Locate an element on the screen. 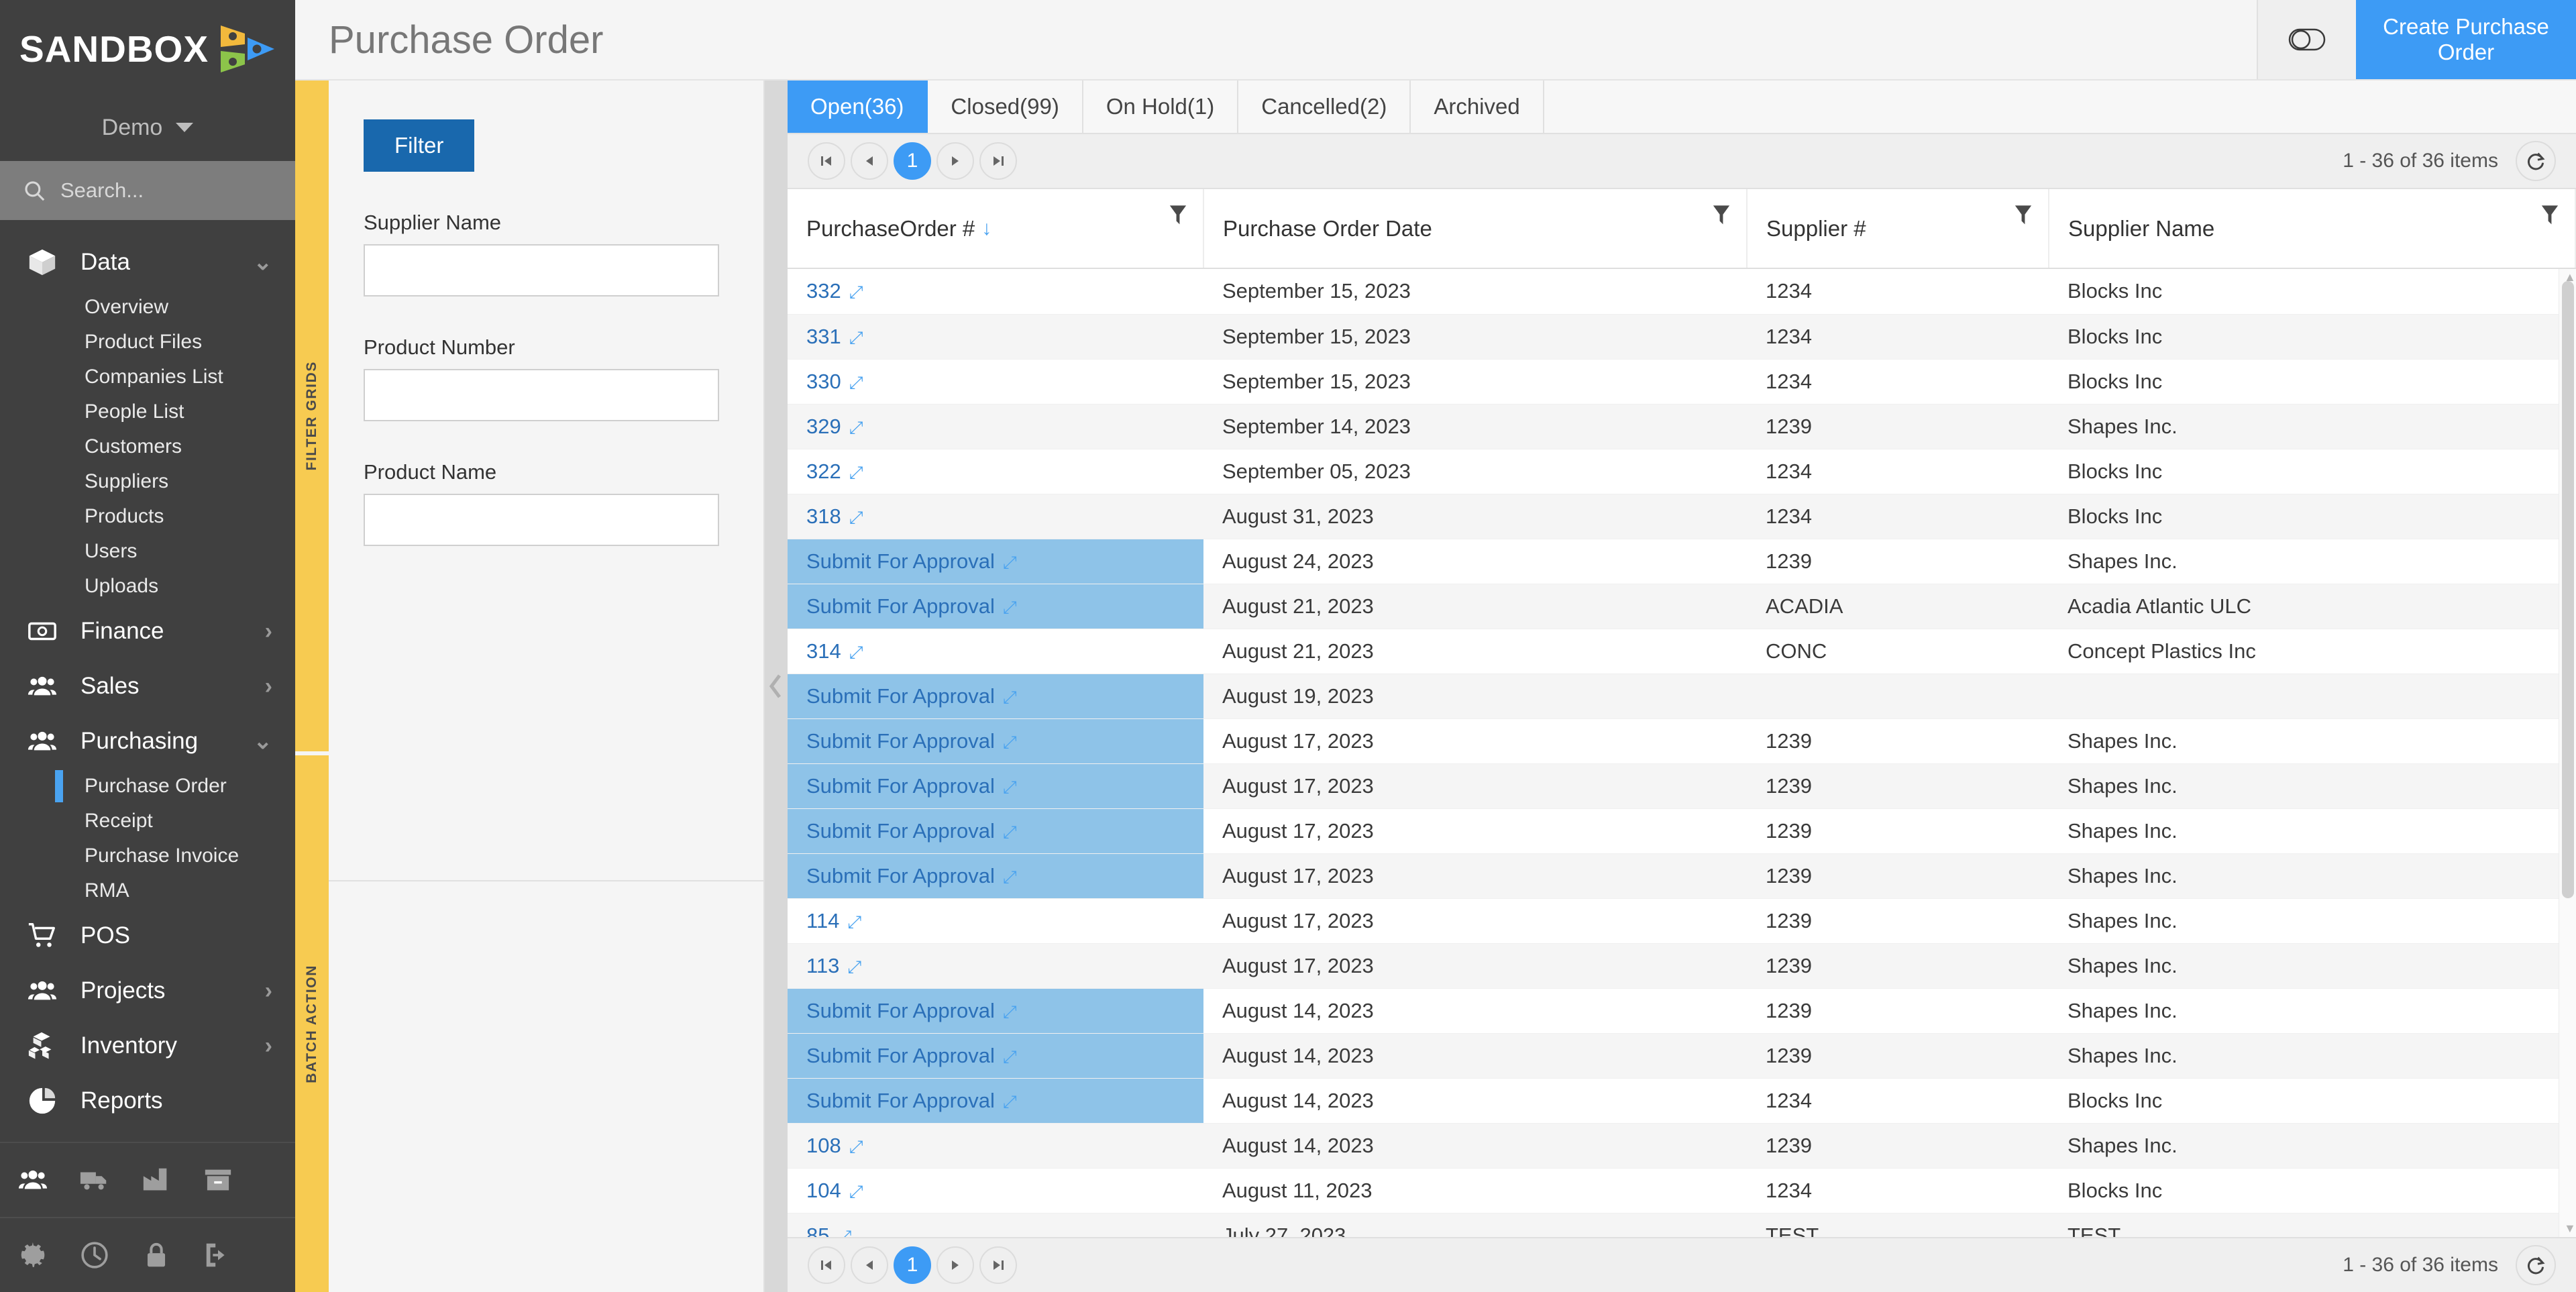  cell-purchase-order-number: 330 ⤢ is located at coordinates (995, 382).